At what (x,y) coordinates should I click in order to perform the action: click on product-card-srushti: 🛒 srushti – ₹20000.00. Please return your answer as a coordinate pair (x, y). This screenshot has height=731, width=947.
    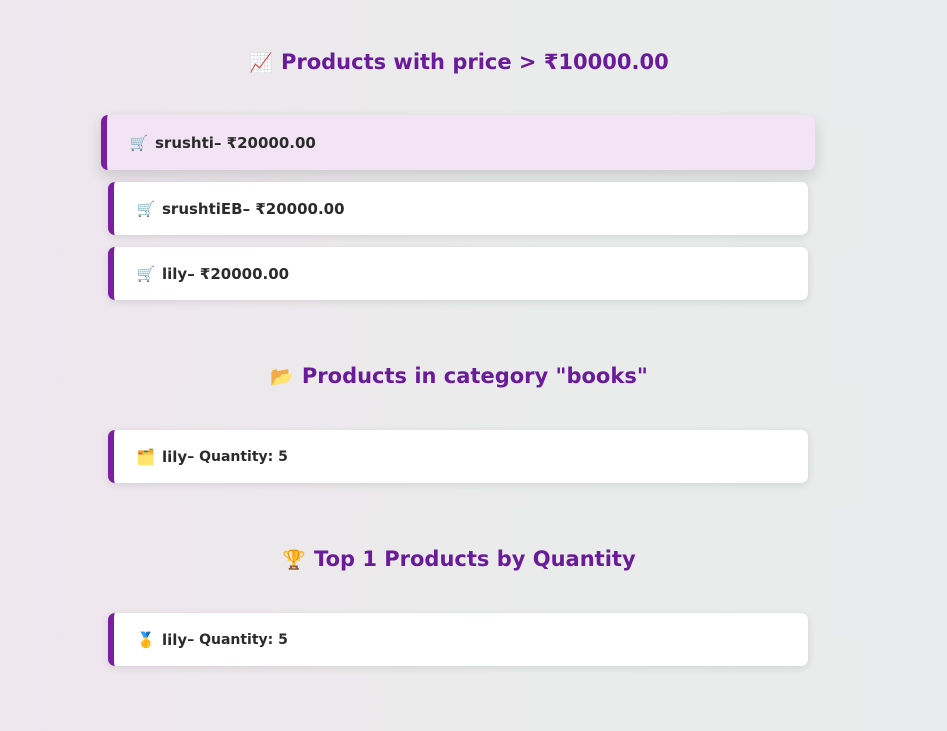
    Looking at the image, I should click on (458, 142).